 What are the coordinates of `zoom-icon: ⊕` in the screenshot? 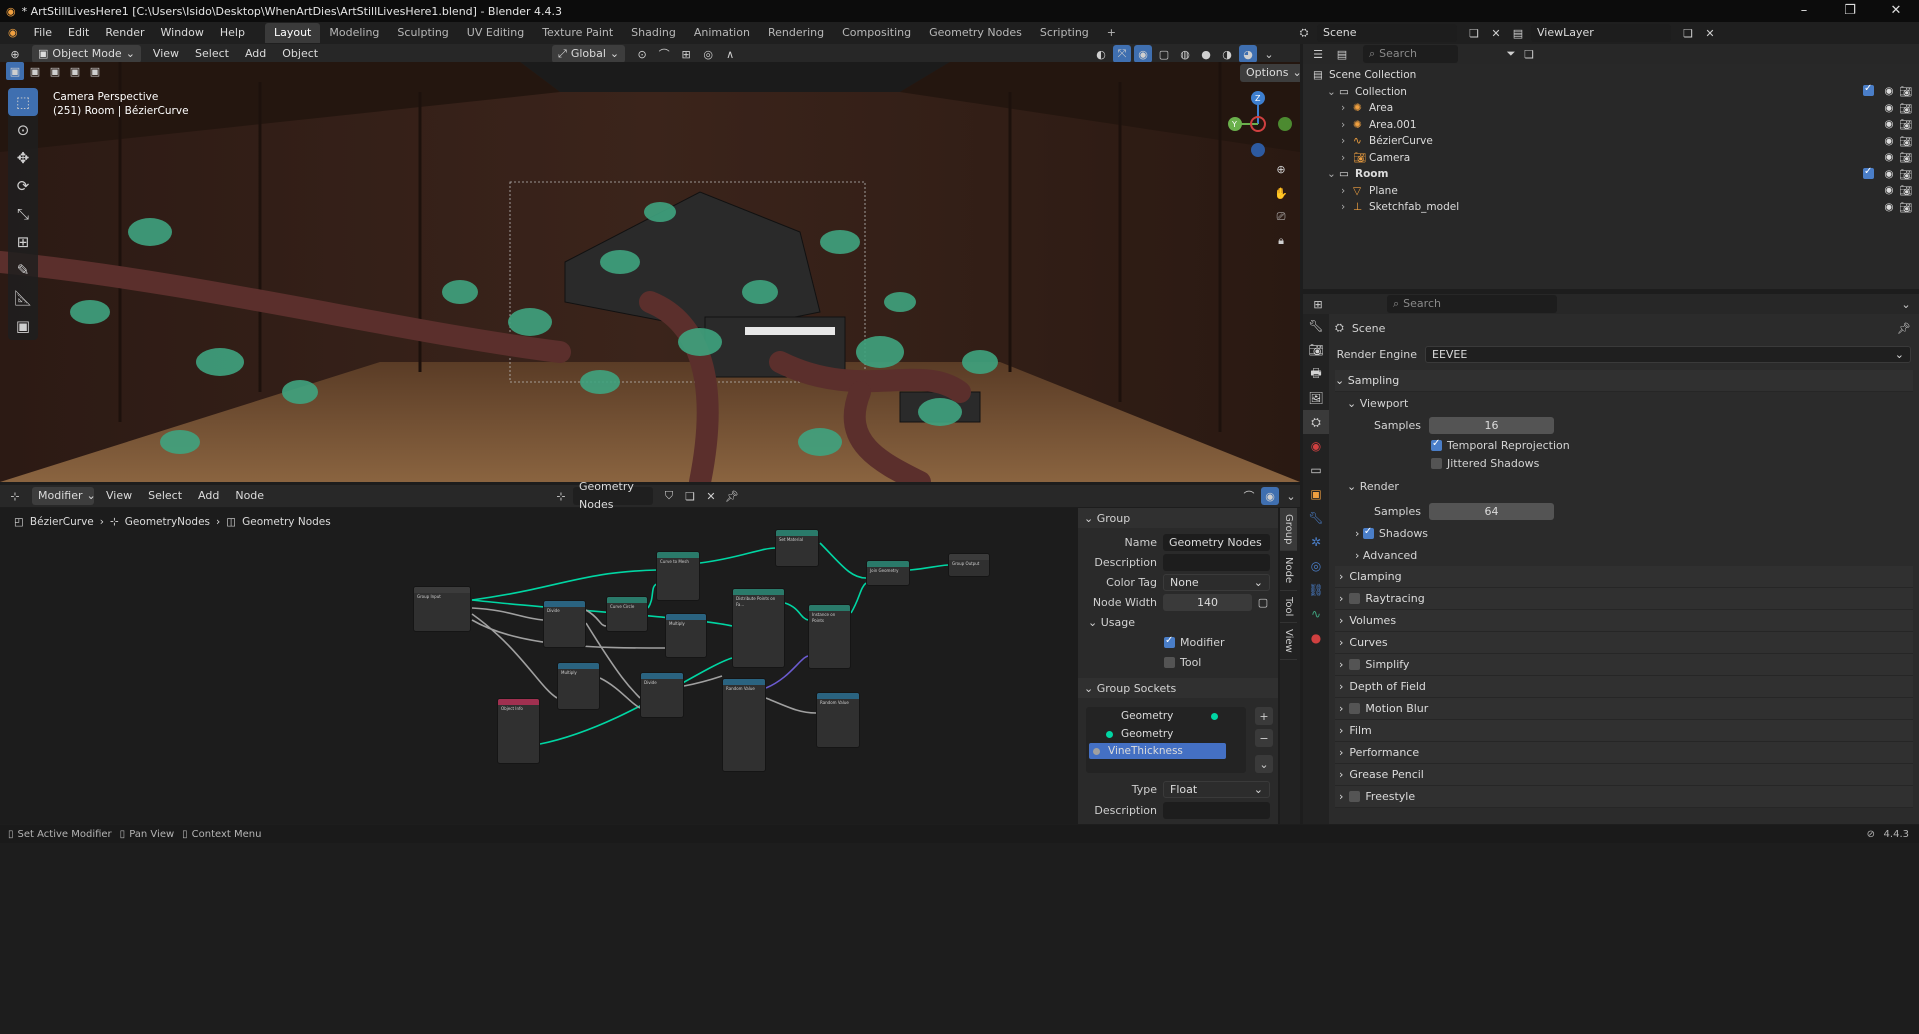 It's located at (1281, 169).